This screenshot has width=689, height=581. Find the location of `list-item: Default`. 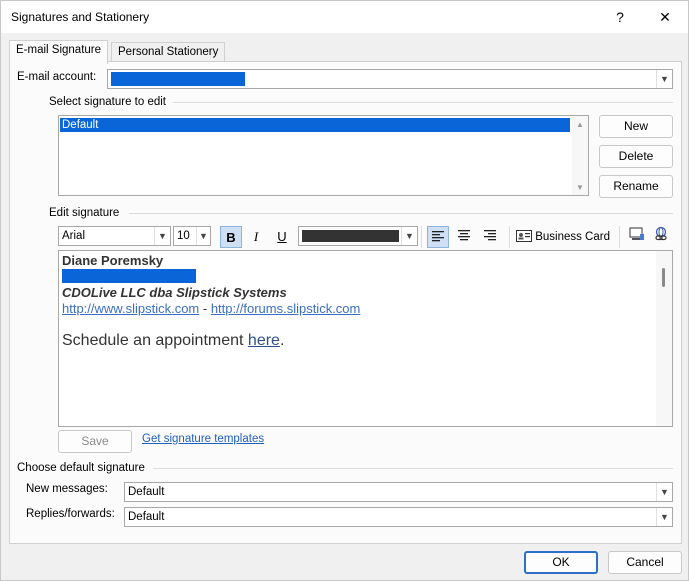

list-item: Default is located at coordinates (315, 125).